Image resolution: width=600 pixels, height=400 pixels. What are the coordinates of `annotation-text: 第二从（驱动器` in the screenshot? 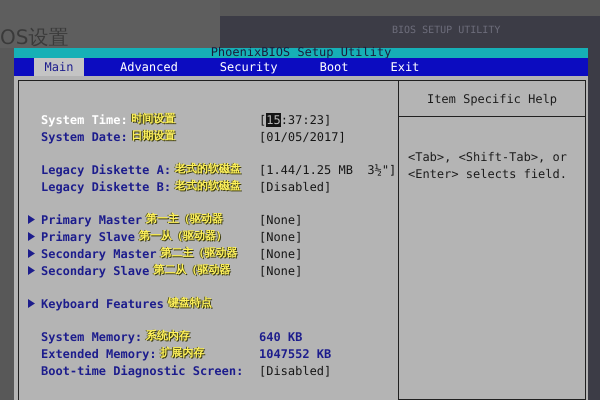 It's located at (191, 270).